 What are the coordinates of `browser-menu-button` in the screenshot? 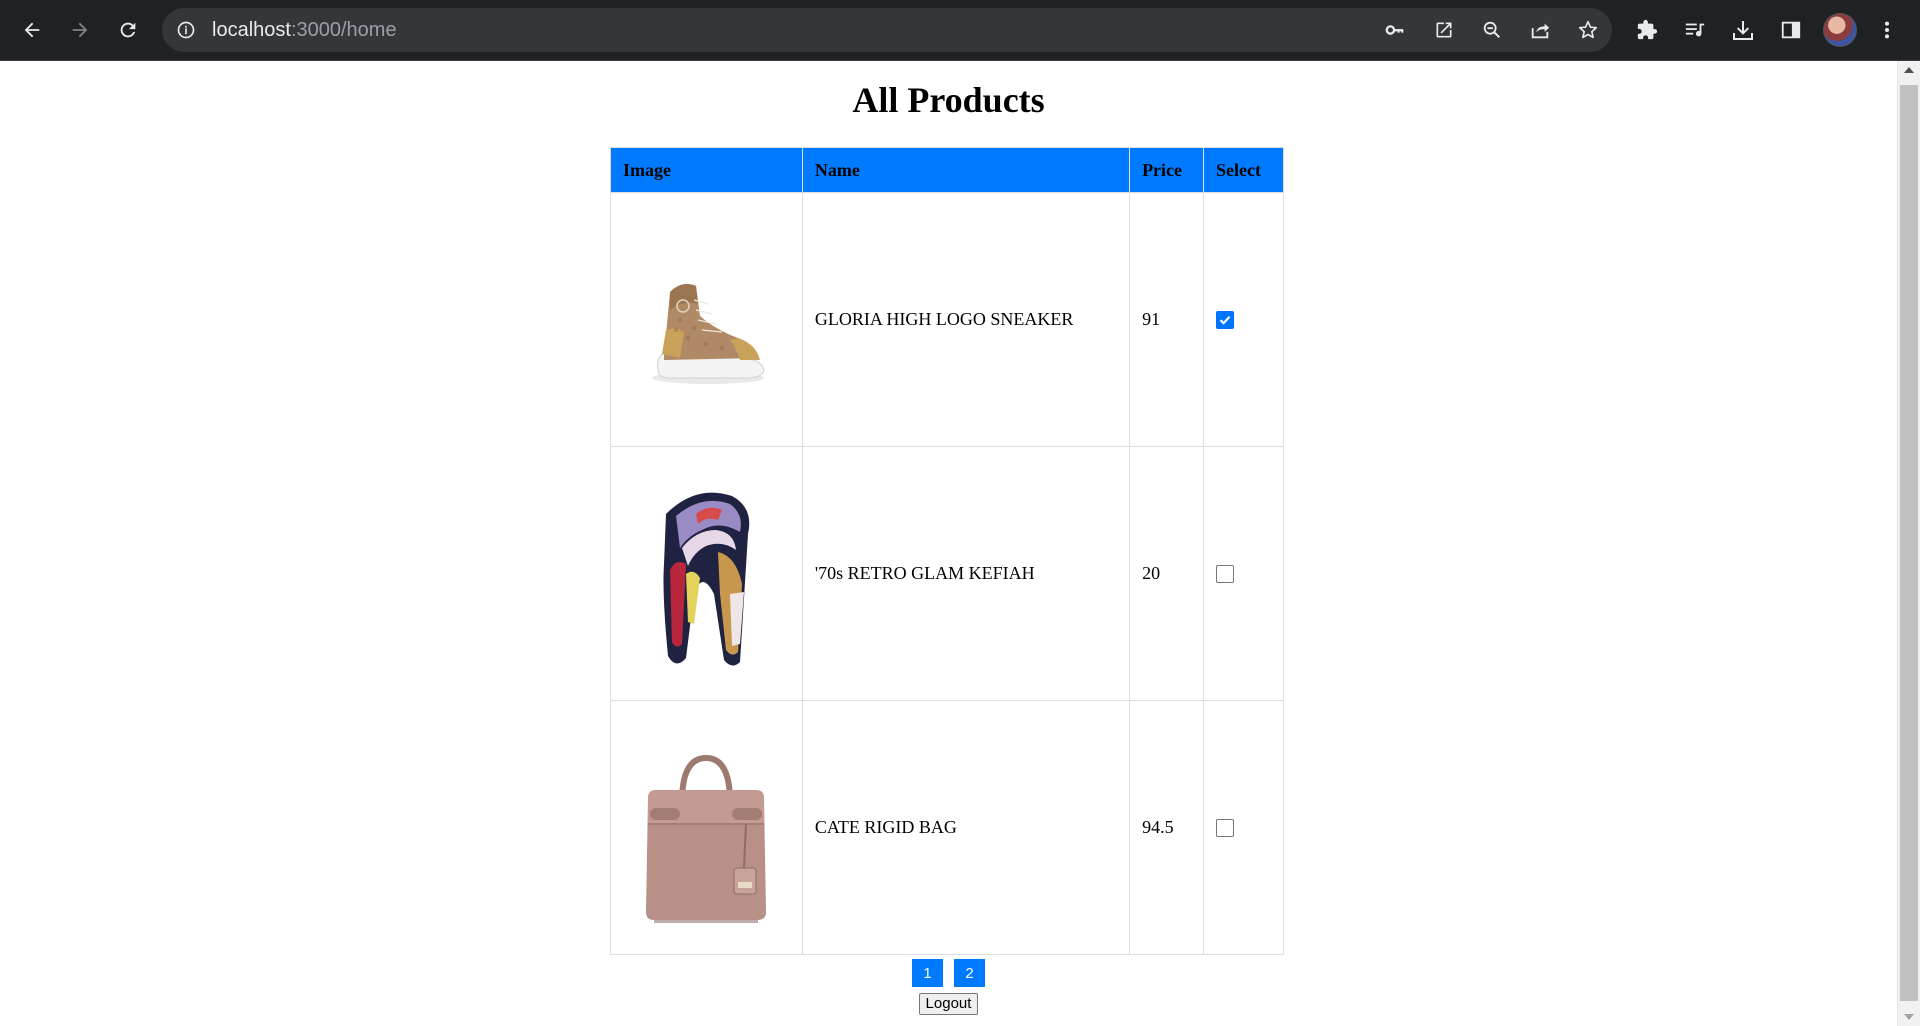 It's located at (1887, 30).